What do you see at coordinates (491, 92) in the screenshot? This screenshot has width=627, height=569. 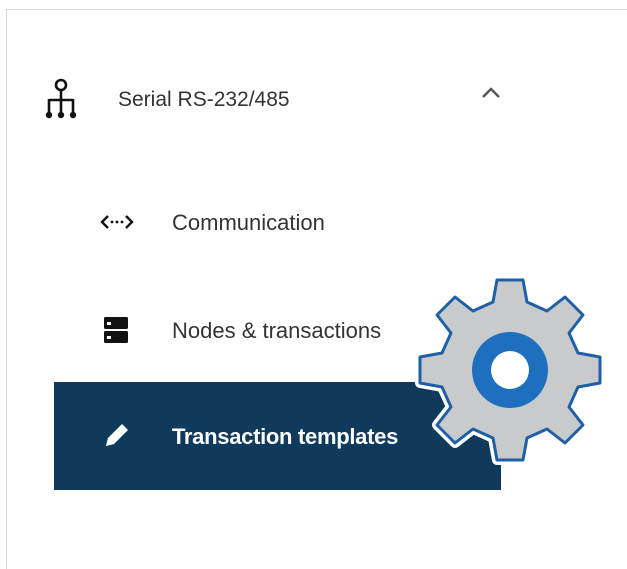 I see `chevron-up-icon` at bounding box center [491, 92].